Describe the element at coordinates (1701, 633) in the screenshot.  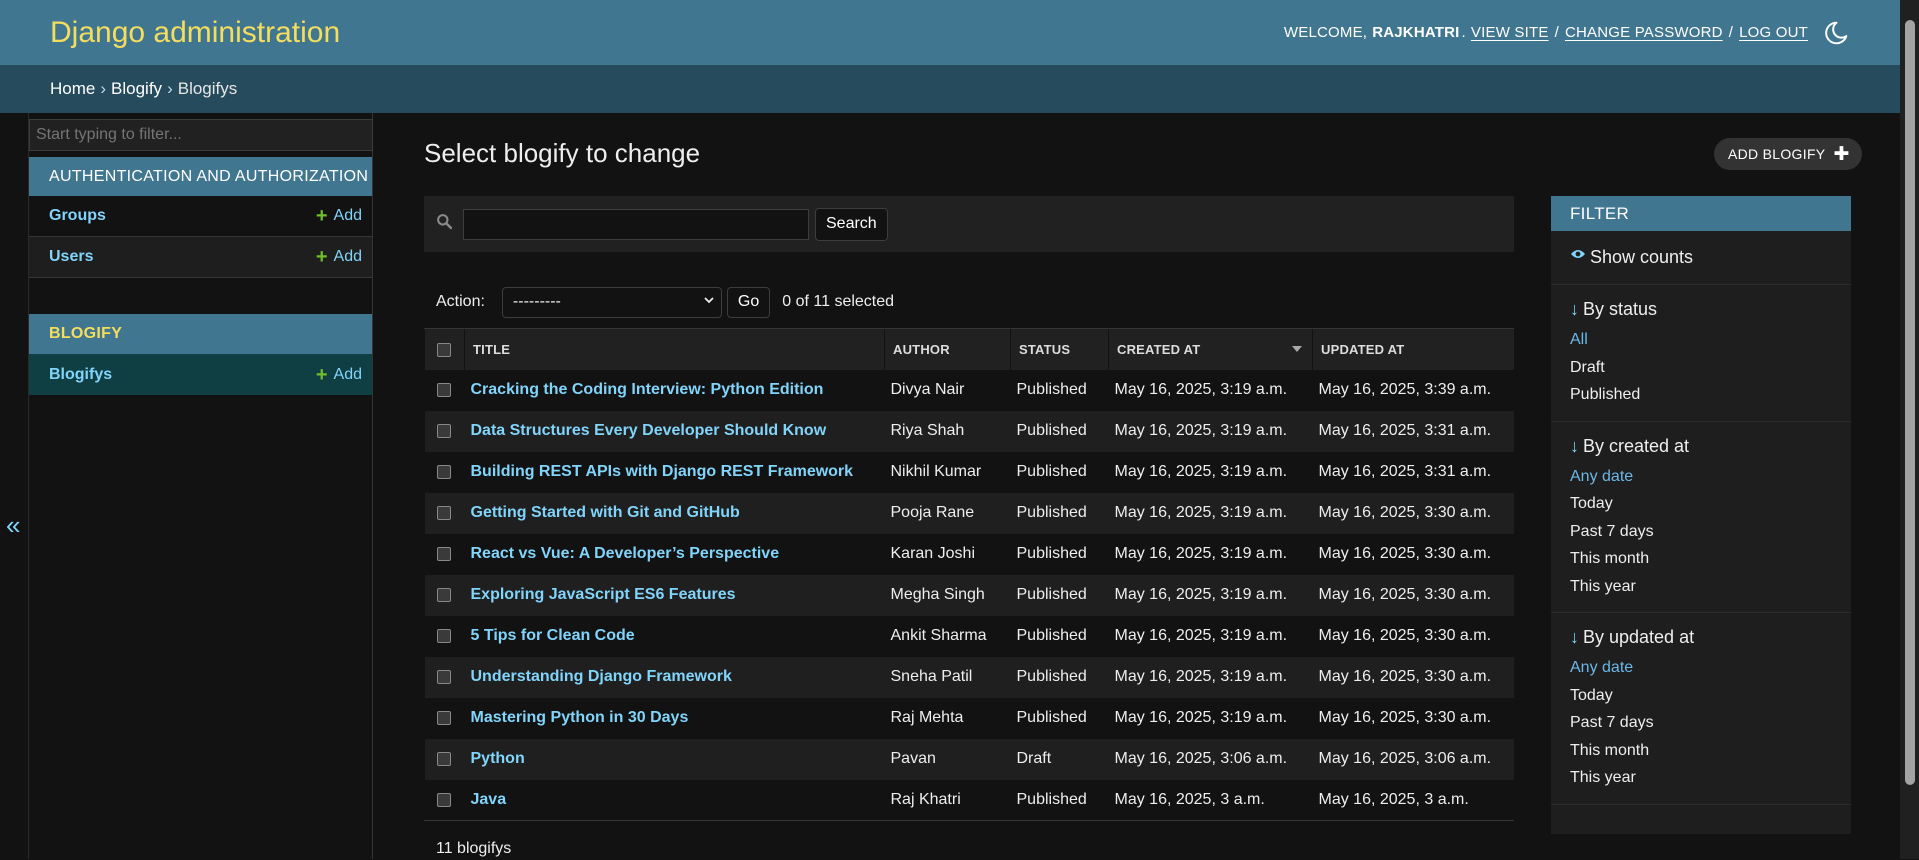
I see `filter-group-title: ↓ By updated at` at that location.